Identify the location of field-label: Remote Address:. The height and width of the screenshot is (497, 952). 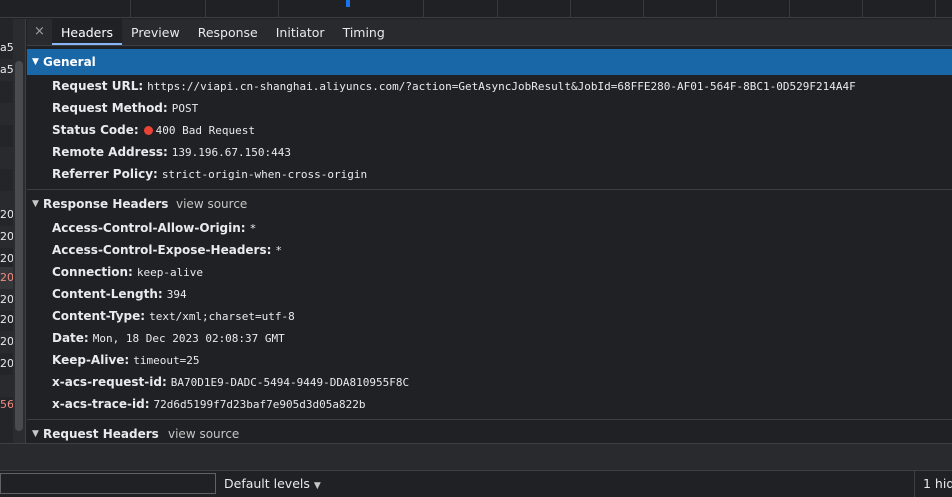
(110, 152).